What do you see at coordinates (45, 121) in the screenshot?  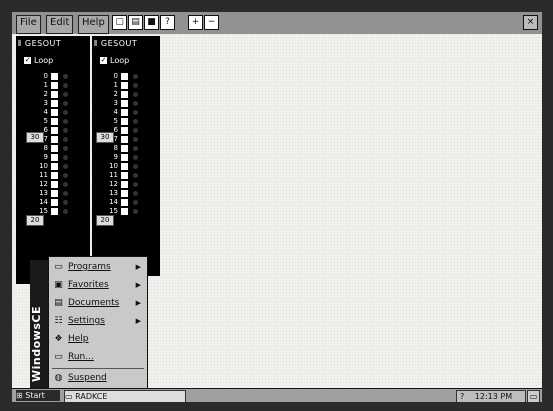 I see `channel-number: 5` at bounding box center [45, 121].